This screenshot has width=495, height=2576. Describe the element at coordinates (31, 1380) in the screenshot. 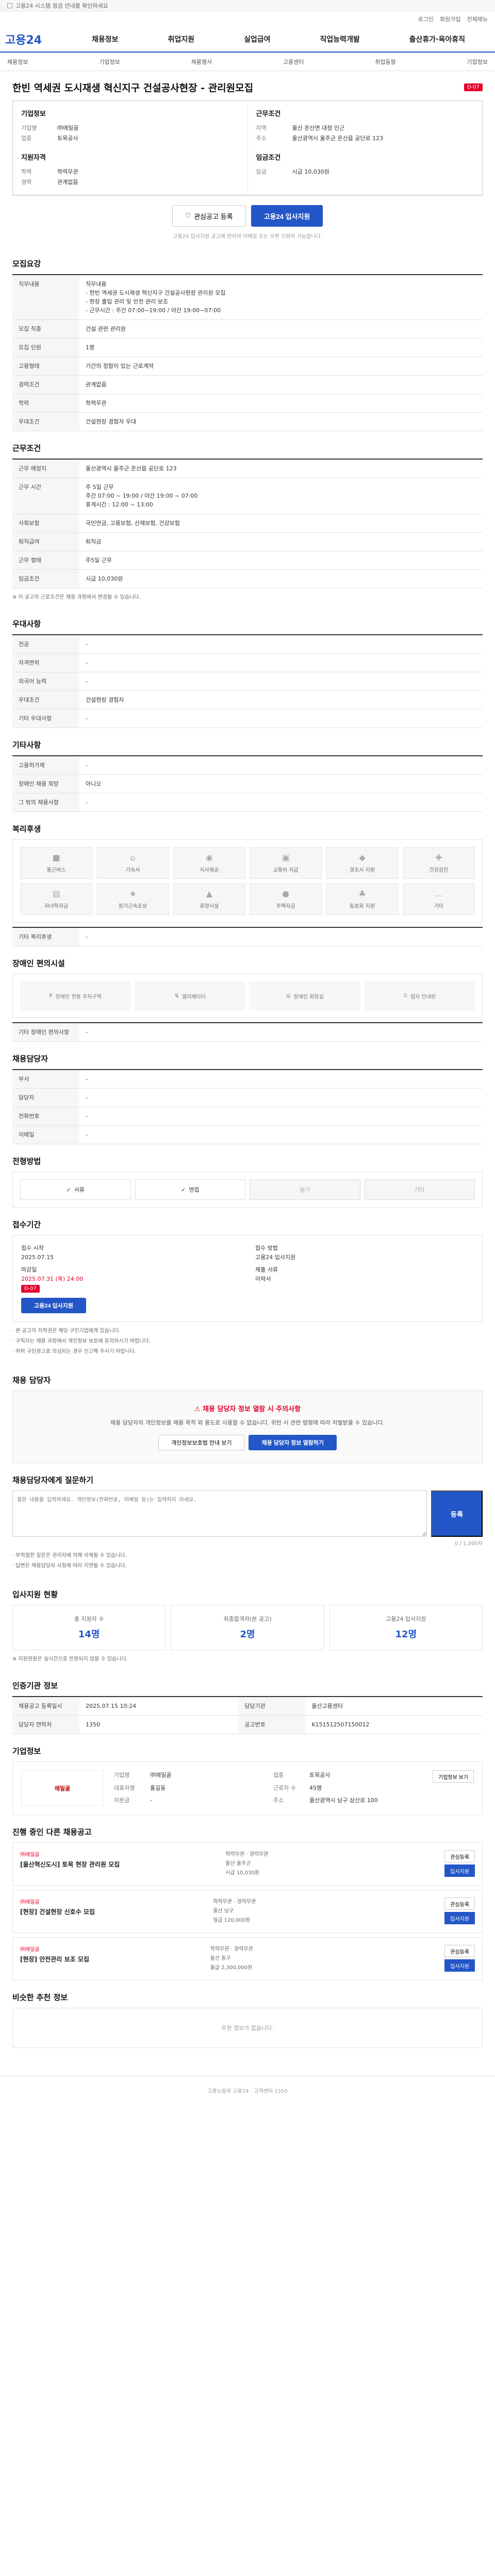

I see `report-heading: 채용 담당자` at that location.